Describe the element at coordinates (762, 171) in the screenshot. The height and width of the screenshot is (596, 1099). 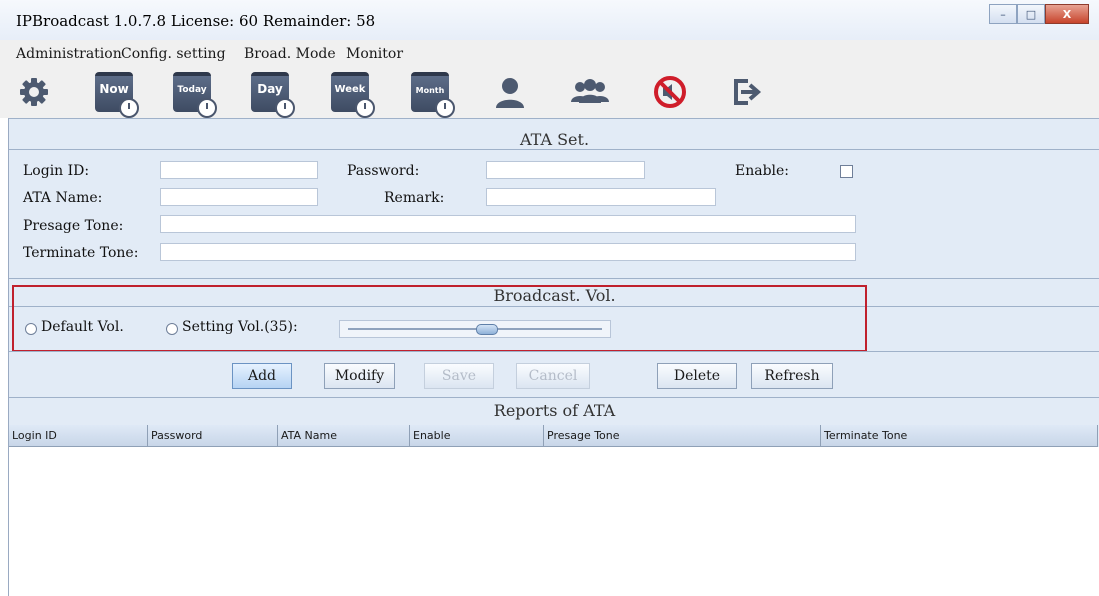
I see `enable-label: Enable:` at that location.